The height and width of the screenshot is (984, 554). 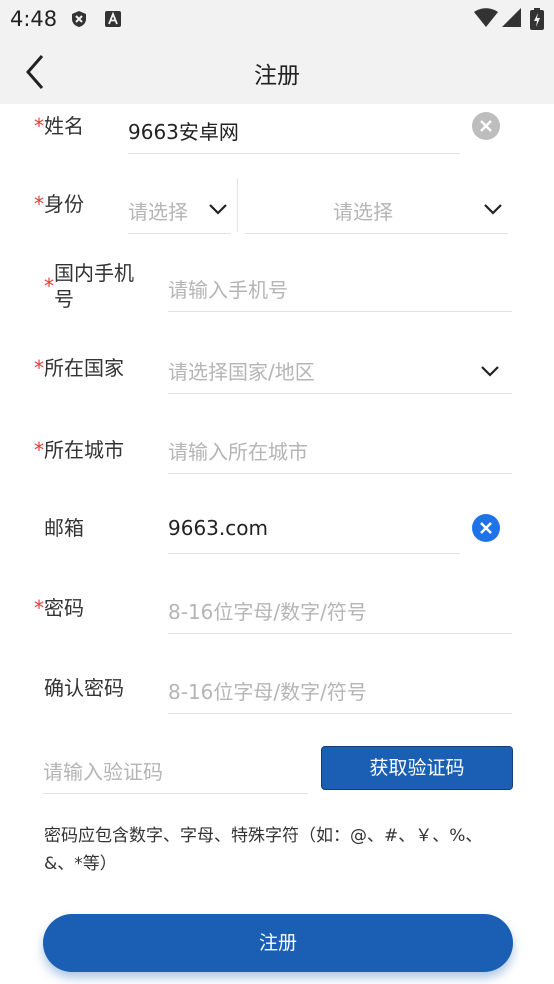 I want to click on get-code-button: 获取验证码, so click(x=417, y=768).